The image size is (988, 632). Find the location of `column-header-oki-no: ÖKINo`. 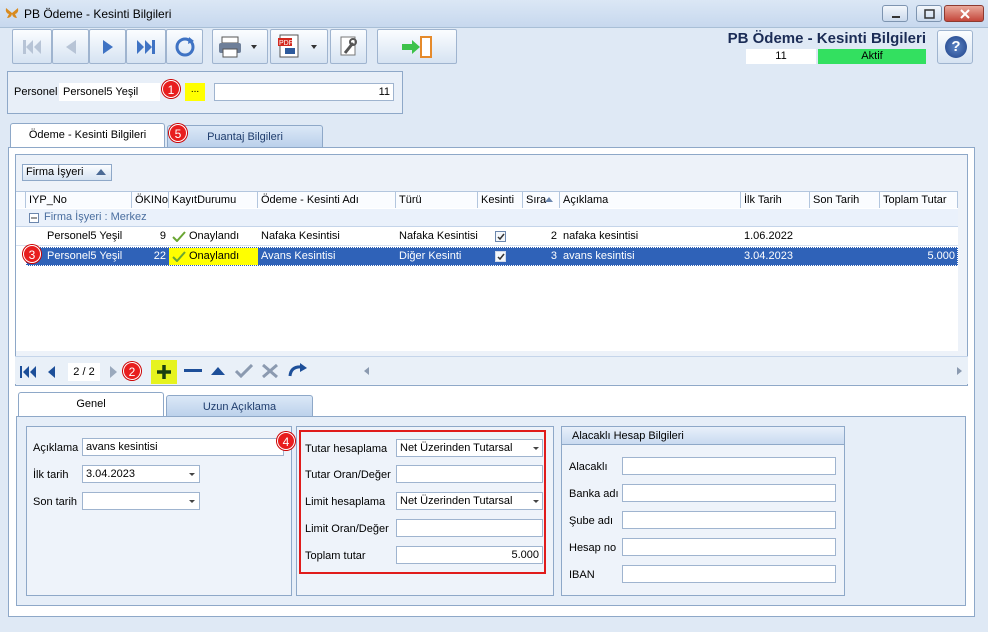

column-header-oki-no: ÖKINo is located at coordinates (150, 200).